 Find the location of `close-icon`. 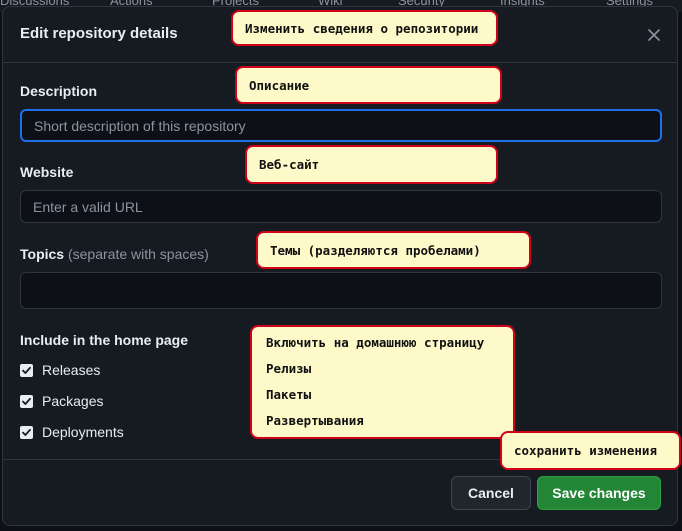

close-icon is located at coordinates (654, 35).